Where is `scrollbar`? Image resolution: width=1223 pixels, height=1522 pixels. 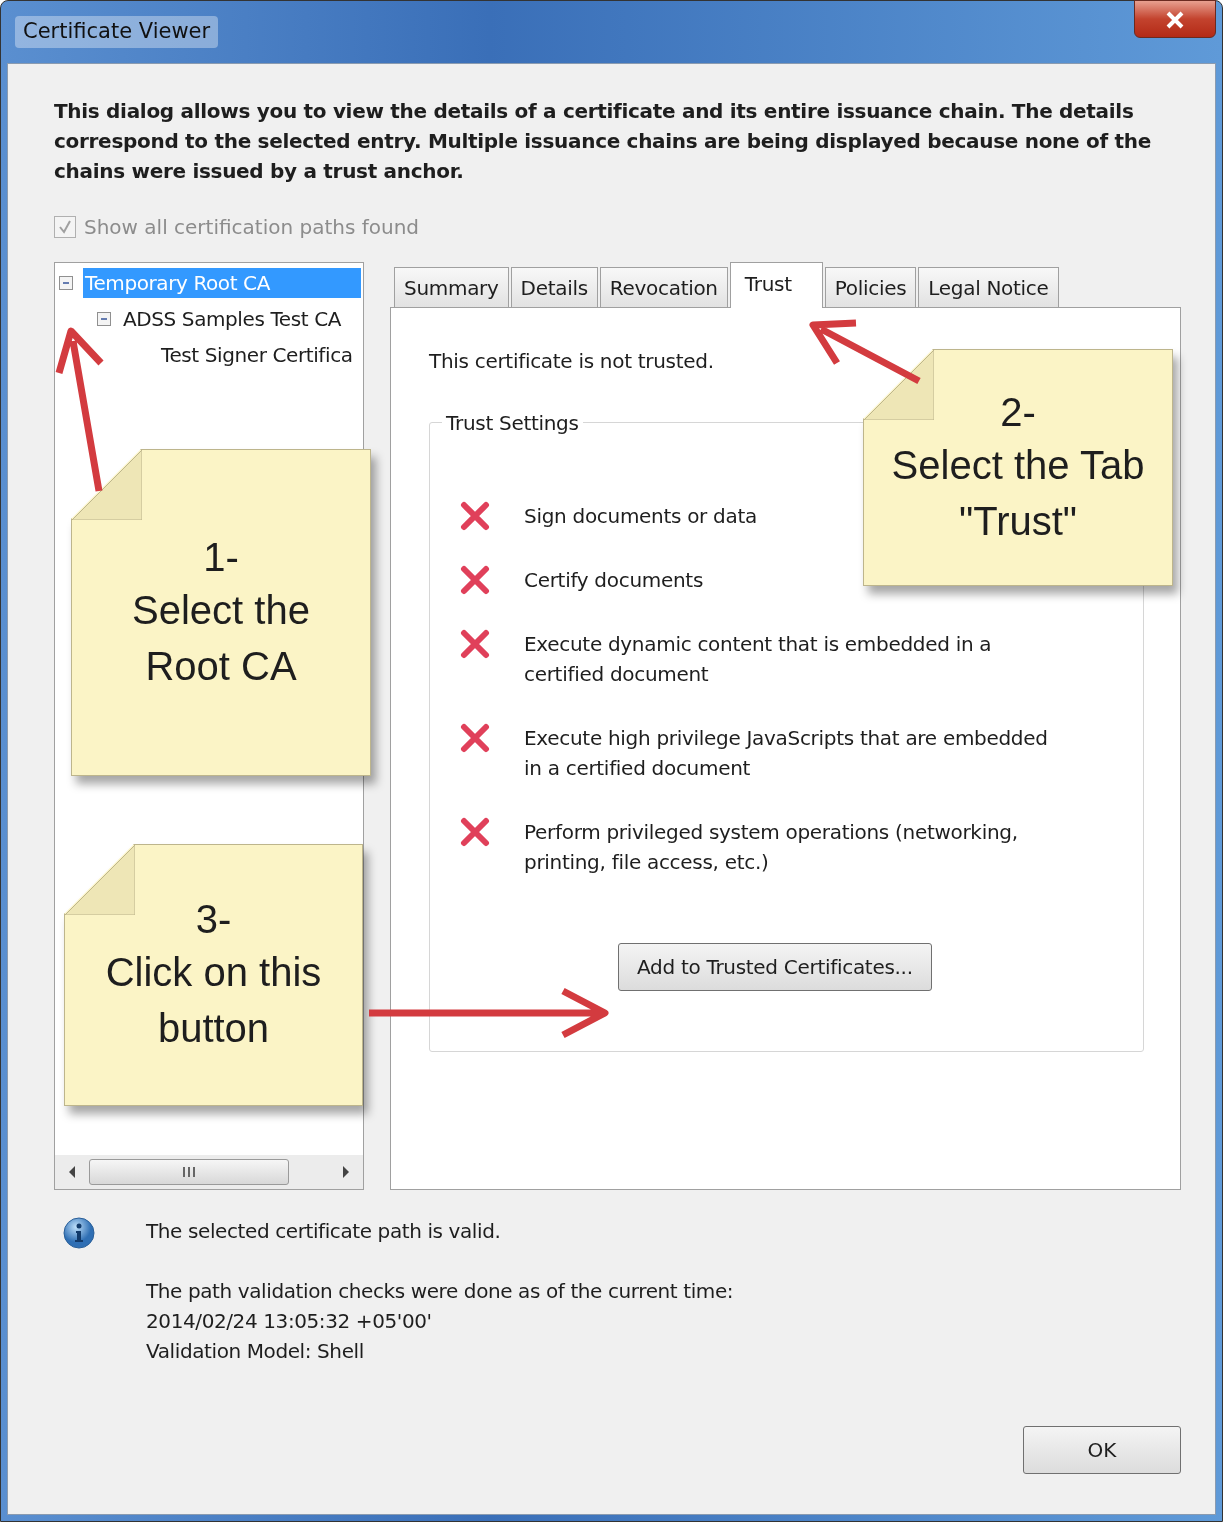
scrollbar is located at coordinates (209, 1172).